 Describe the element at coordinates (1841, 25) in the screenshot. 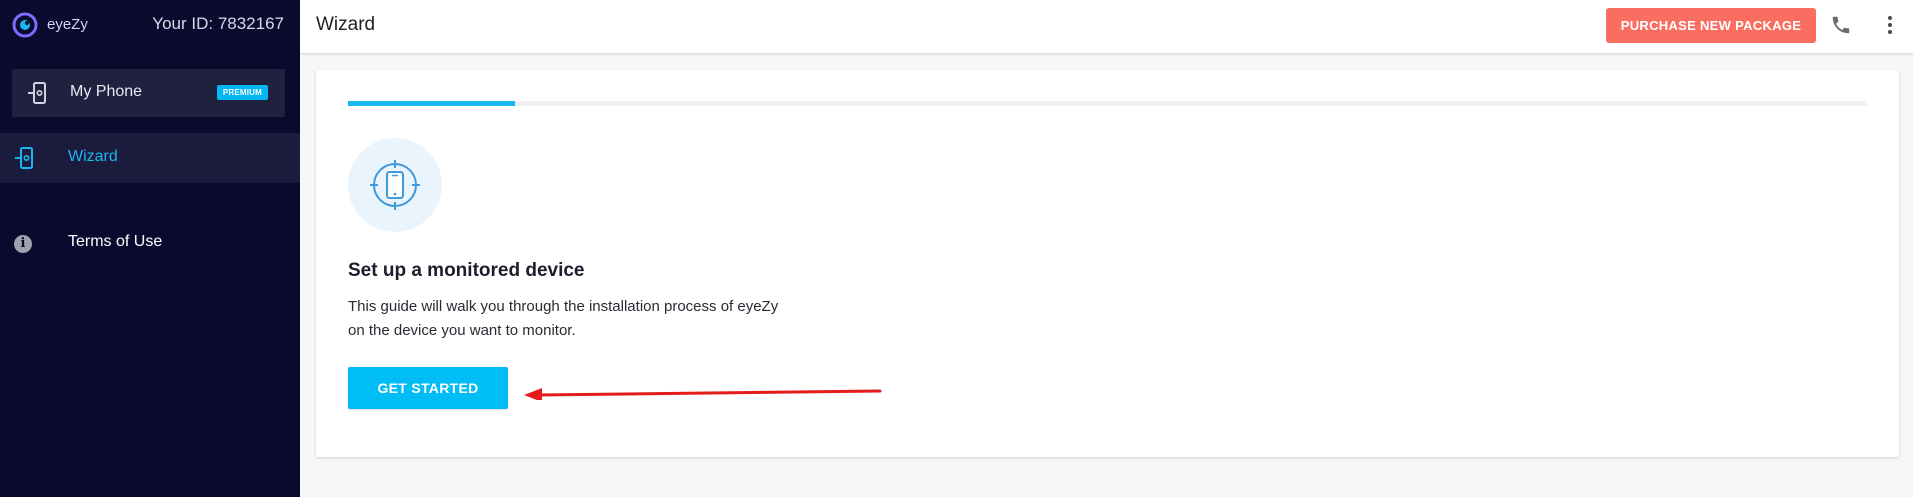

I see `phone-call-icon` at that location.